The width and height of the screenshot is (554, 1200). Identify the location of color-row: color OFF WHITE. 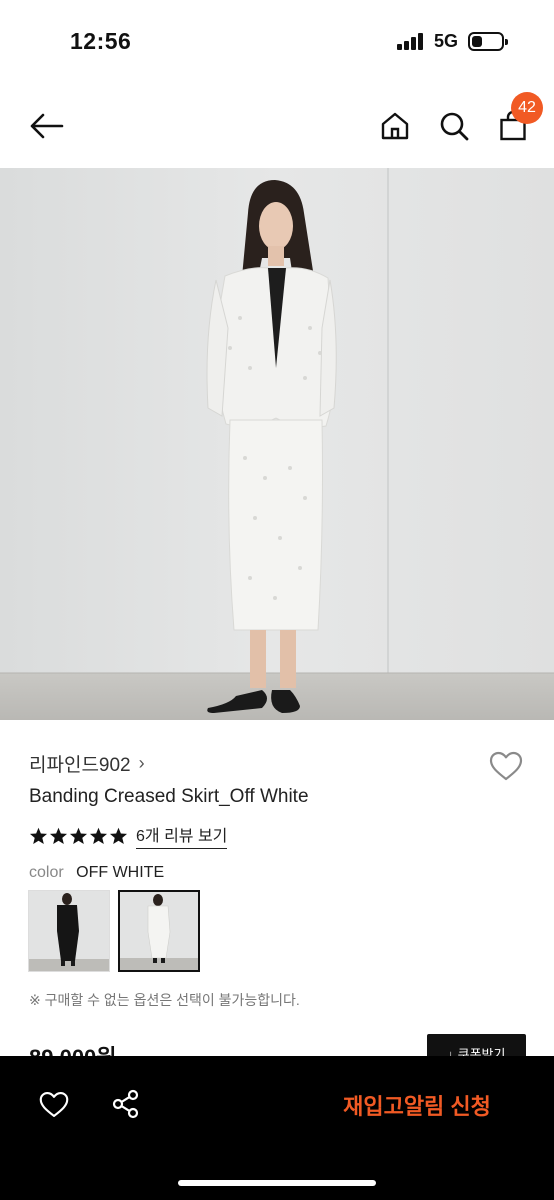
(96, 873).